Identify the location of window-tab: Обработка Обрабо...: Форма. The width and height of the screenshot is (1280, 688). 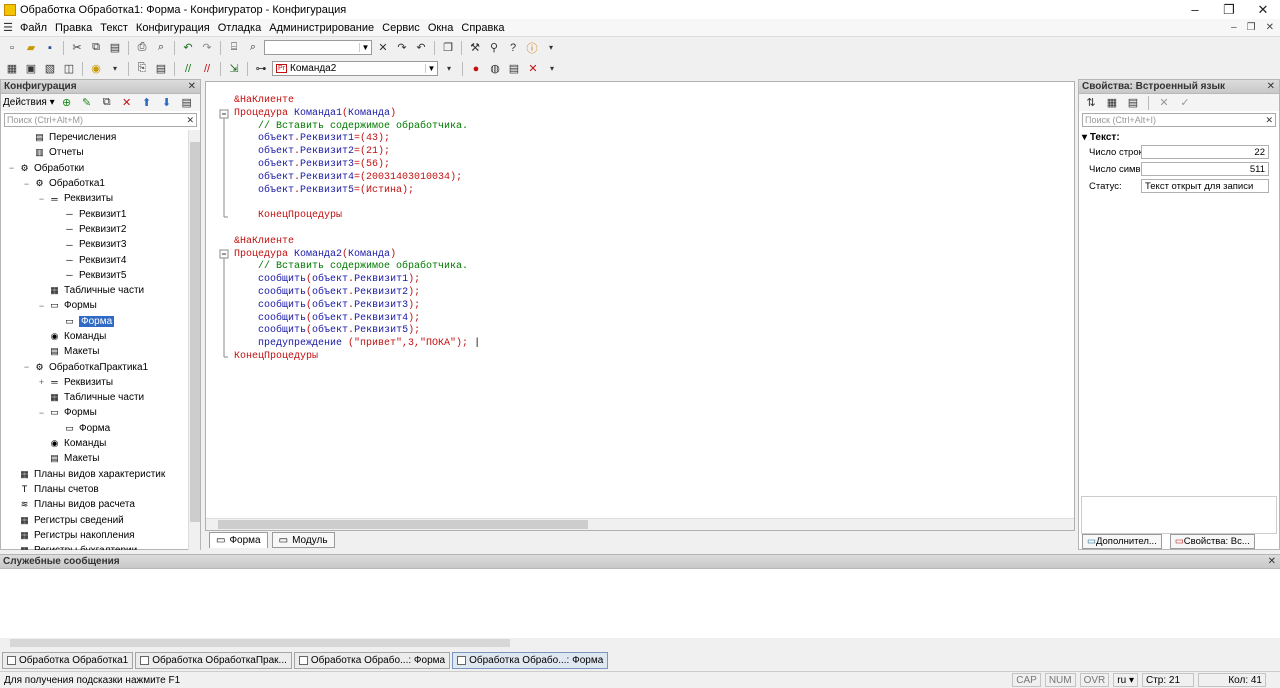
(372, 660).